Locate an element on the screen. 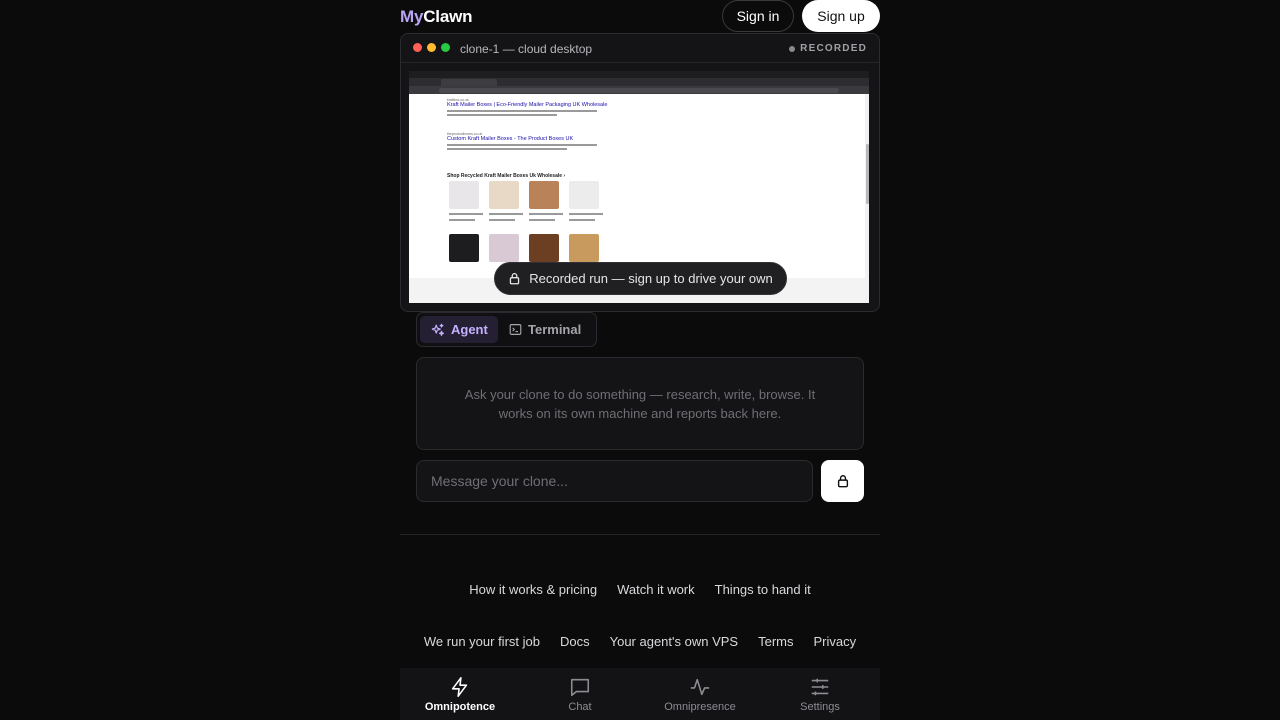 This screenshot has width=1280, height=720. logo-my: My is located at coordinates (412, 16).